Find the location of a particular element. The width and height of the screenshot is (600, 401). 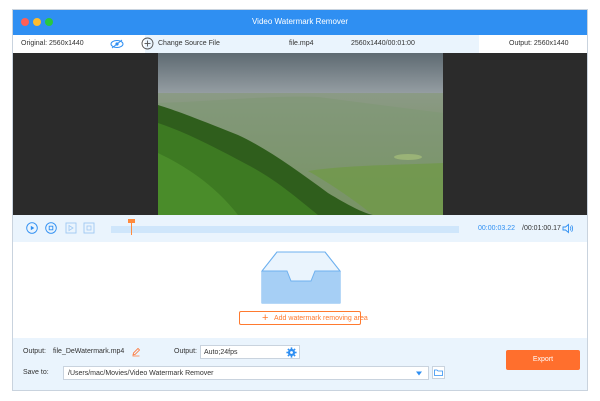

add-watermark-area-label: Add watermark removing area is located at coordinates (321, 318).